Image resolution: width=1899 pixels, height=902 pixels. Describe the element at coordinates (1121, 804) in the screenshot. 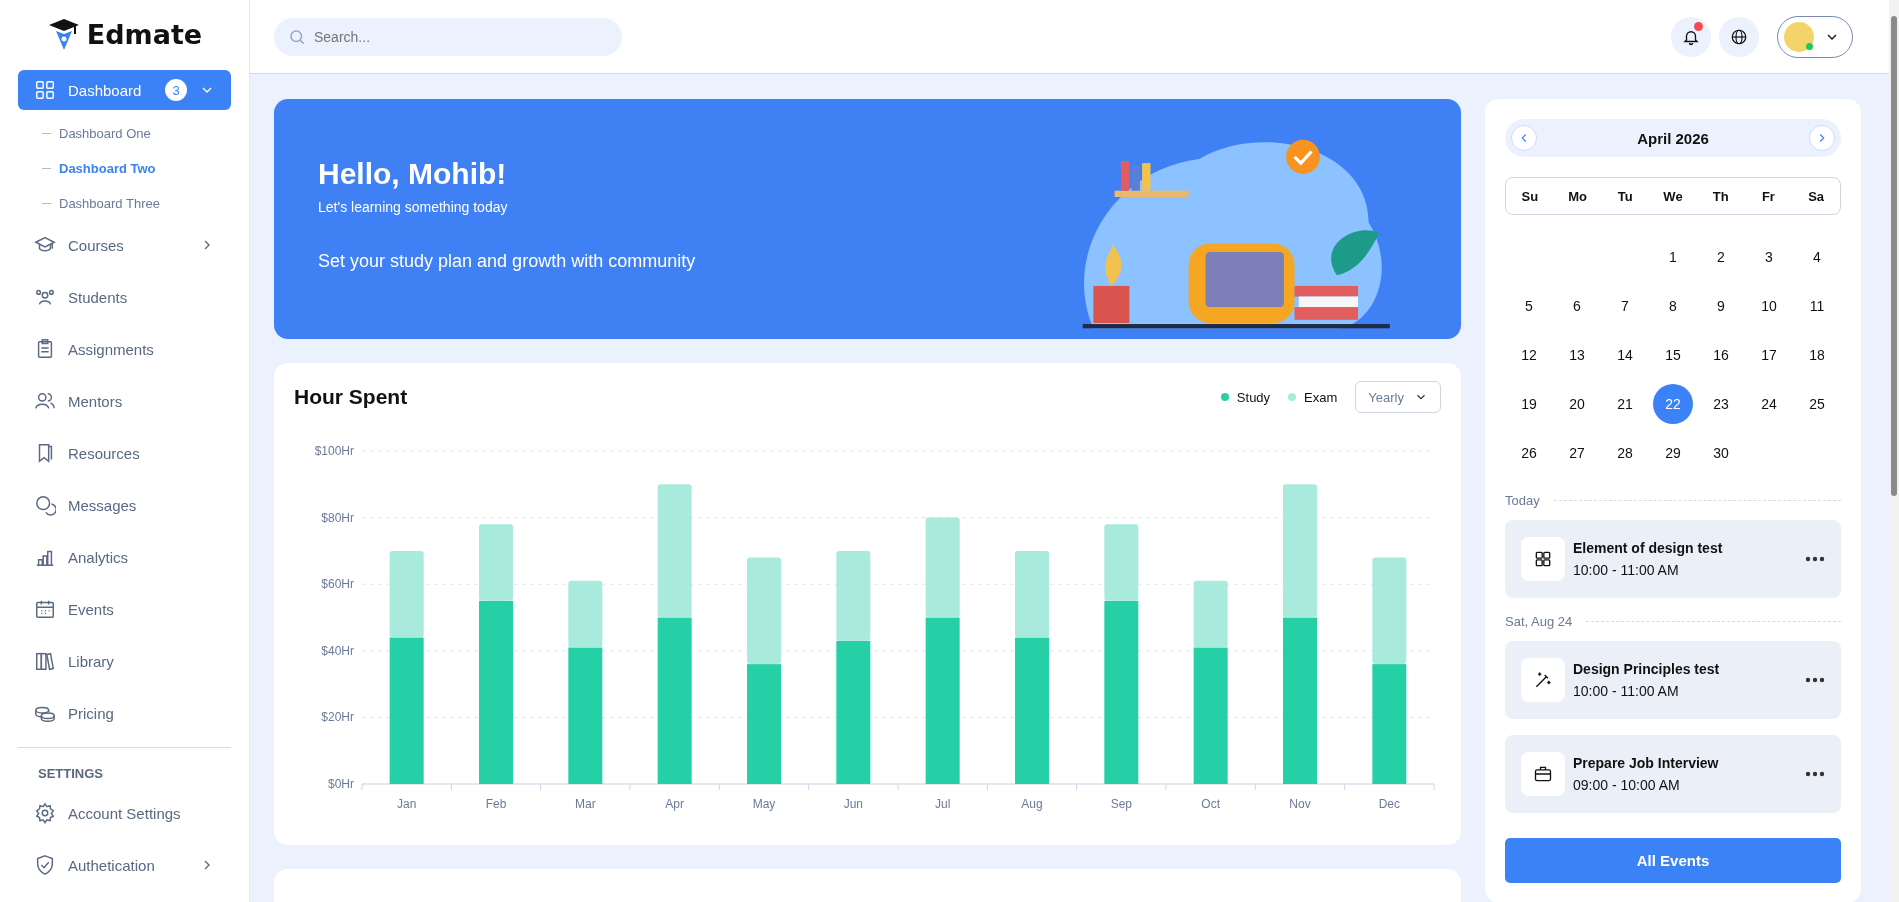

I see `axis-label: Sep` at that location.